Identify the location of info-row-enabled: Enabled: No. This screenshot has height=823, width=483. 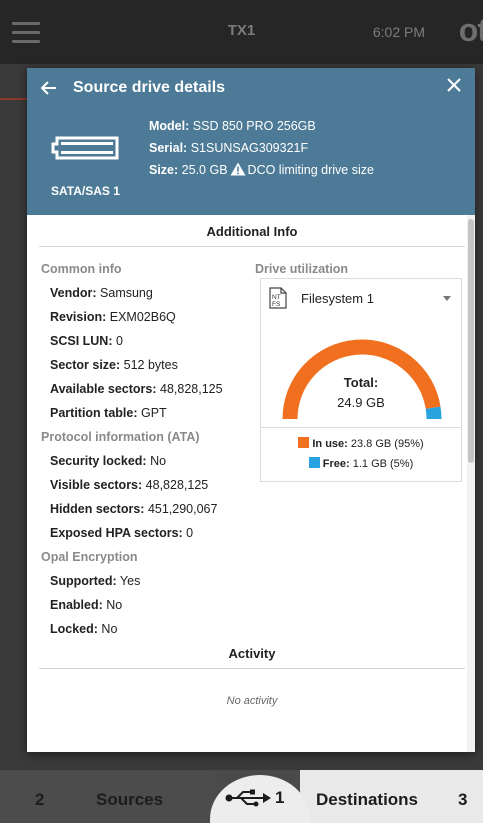
(86, 605).